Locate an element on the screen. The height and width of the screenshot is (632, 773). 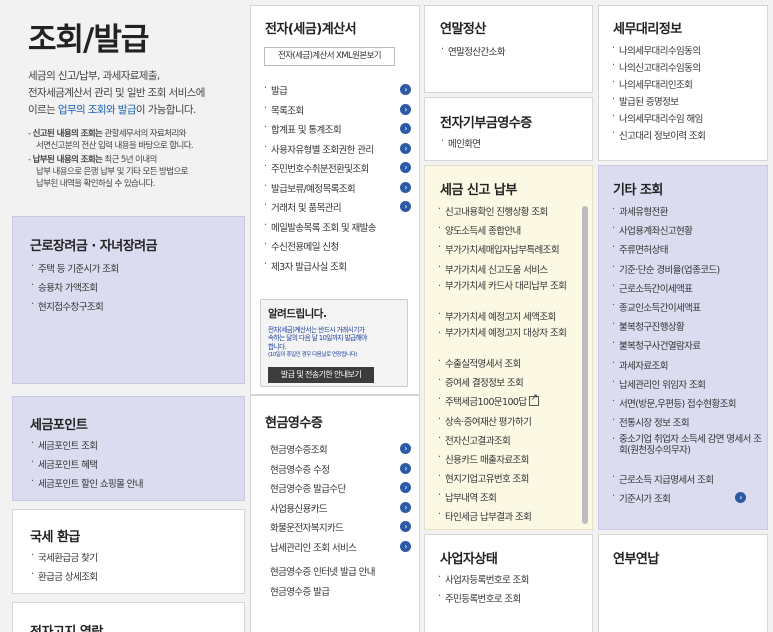
agent-info-item-5: 신고대리 정보이력 조회 is located at coordinates (687, 136).